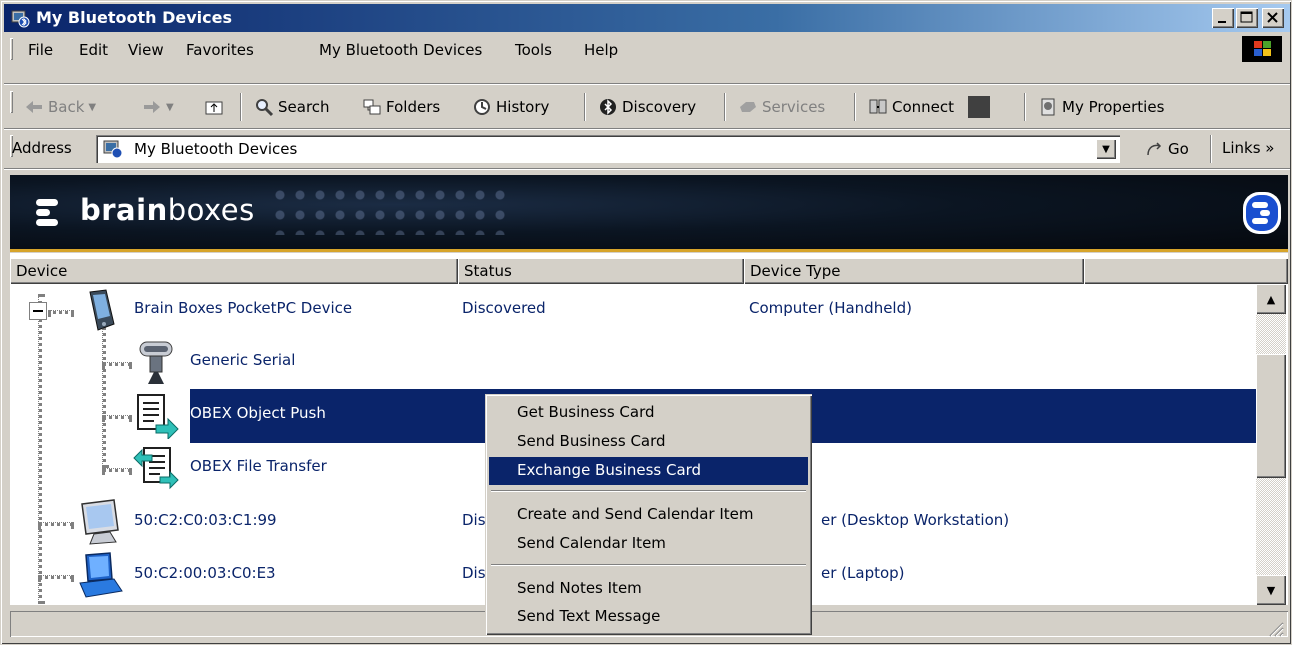 This screenshot has width=1292, height=645. What do you see at coordinates (205, 520) in the screenshot?
I see `device-name: 50:C2:C0:03:C1:99` at bounding box center [205, 520].